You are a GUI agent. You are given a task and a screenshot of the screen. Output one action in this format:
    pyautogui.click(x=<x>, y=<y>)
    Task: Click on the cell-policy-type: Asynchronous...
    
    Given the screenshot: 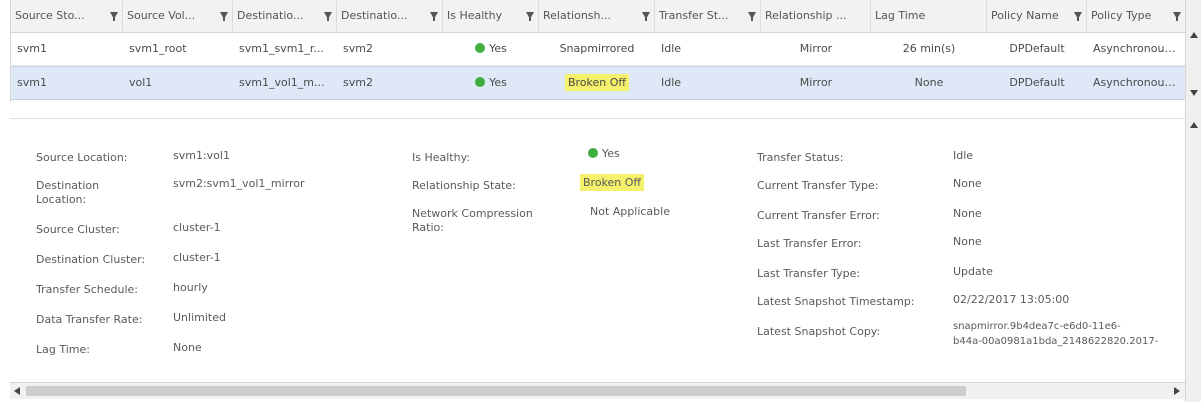 What is the action you would take?
    pyautogui.click(x=1137, y=48)
    